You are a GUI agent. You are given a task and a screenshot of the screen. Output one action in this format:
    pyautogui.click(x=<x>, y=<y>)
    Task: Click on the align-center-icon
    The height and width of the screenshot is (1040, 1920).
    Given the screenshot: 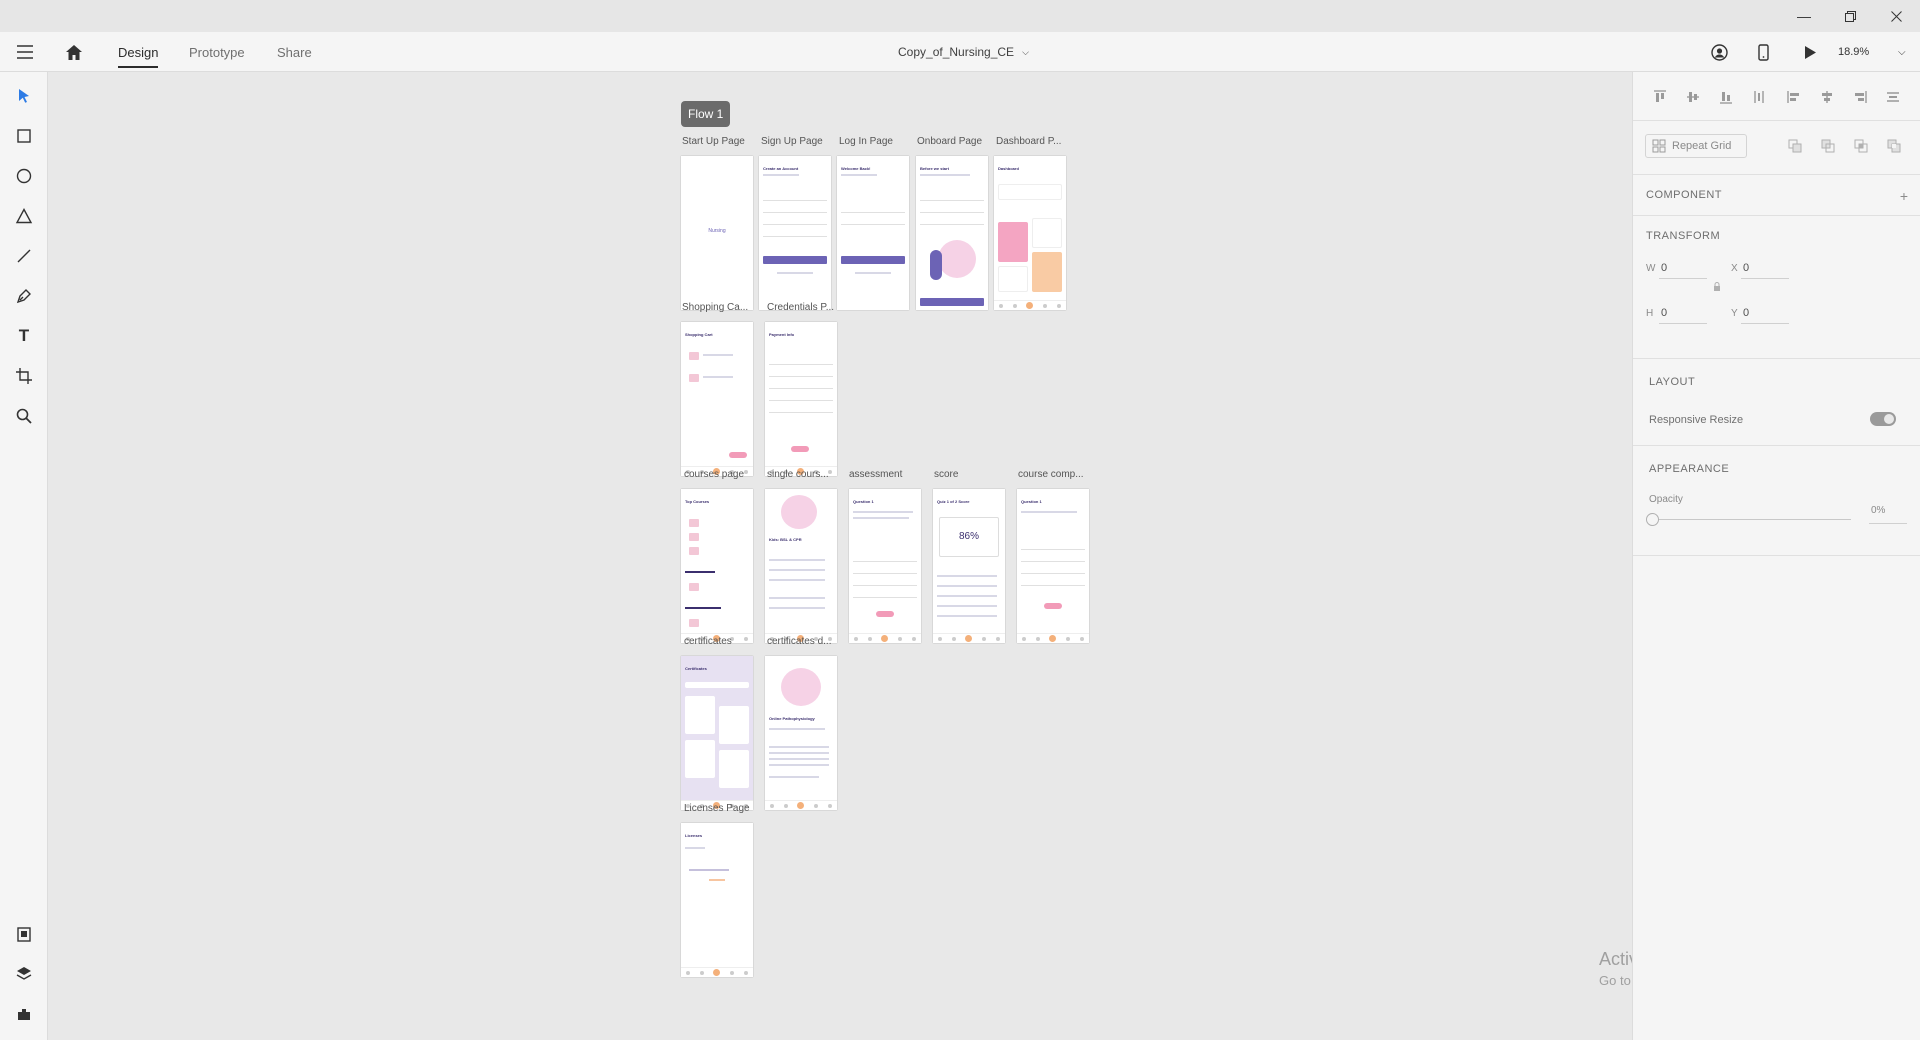 What is the action you would take?
    pyautogui.click(x=1827, y=97)
    